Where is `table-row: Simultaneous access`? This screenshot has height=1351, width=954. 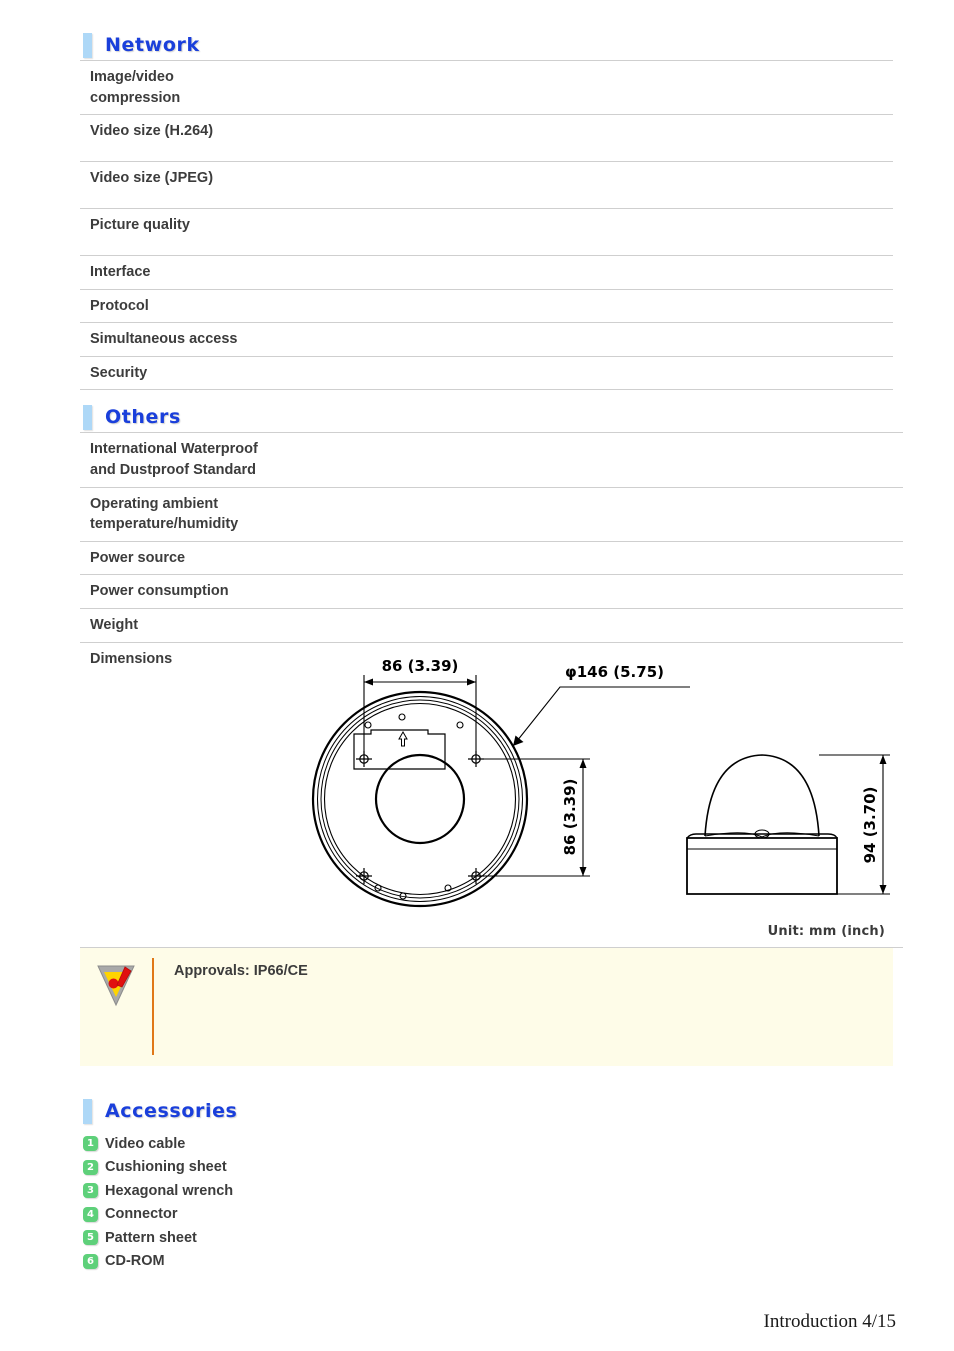 table-row: Simultaneous access is located at coordinates (486, 340).